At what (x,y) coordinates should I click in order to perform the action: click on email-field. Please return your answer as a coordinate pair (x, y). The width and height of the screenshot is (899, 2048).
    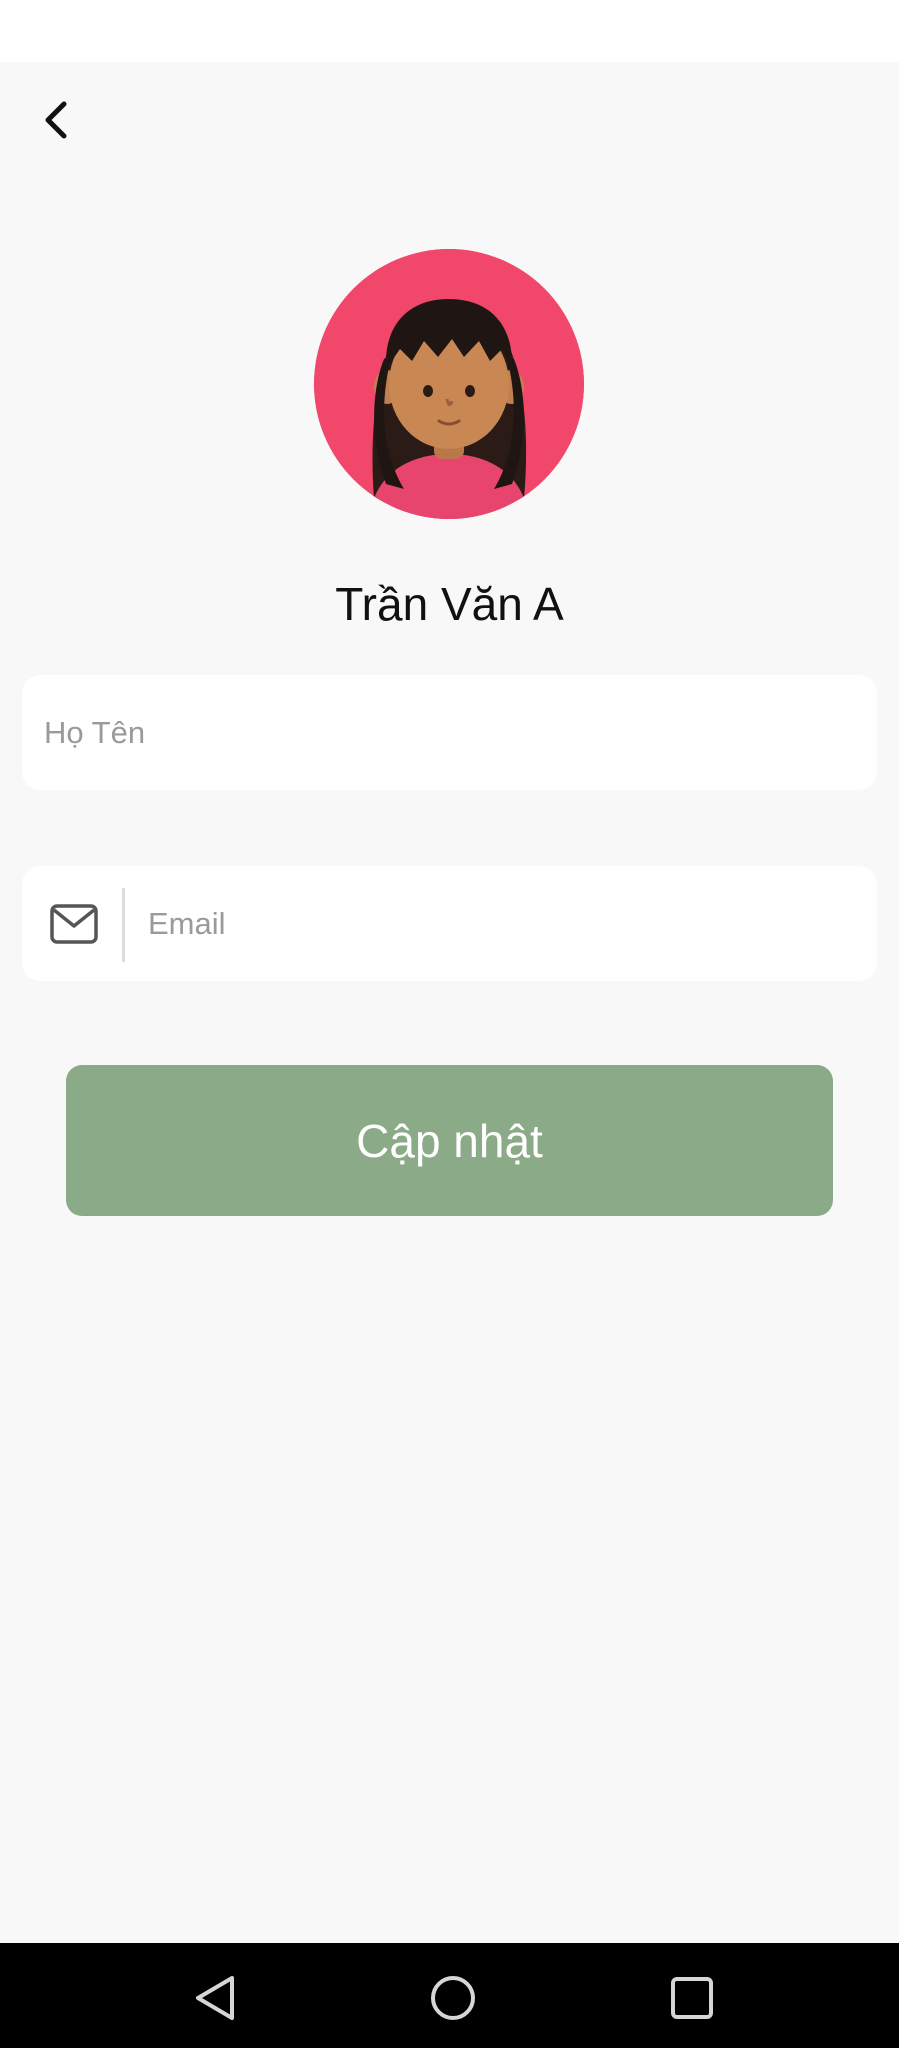
    Looking at the image, I should click on (449, 923).